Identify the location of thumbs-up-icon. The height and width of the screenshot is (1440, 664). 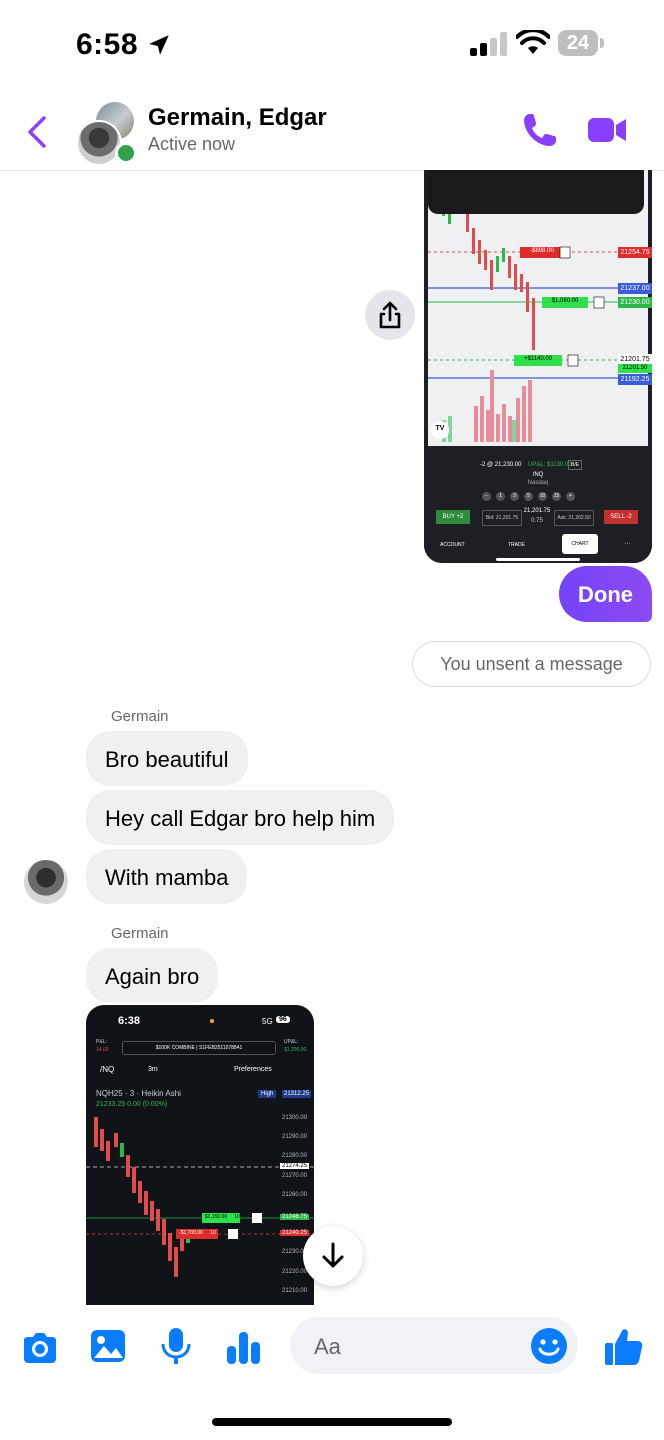
(623, 1346).